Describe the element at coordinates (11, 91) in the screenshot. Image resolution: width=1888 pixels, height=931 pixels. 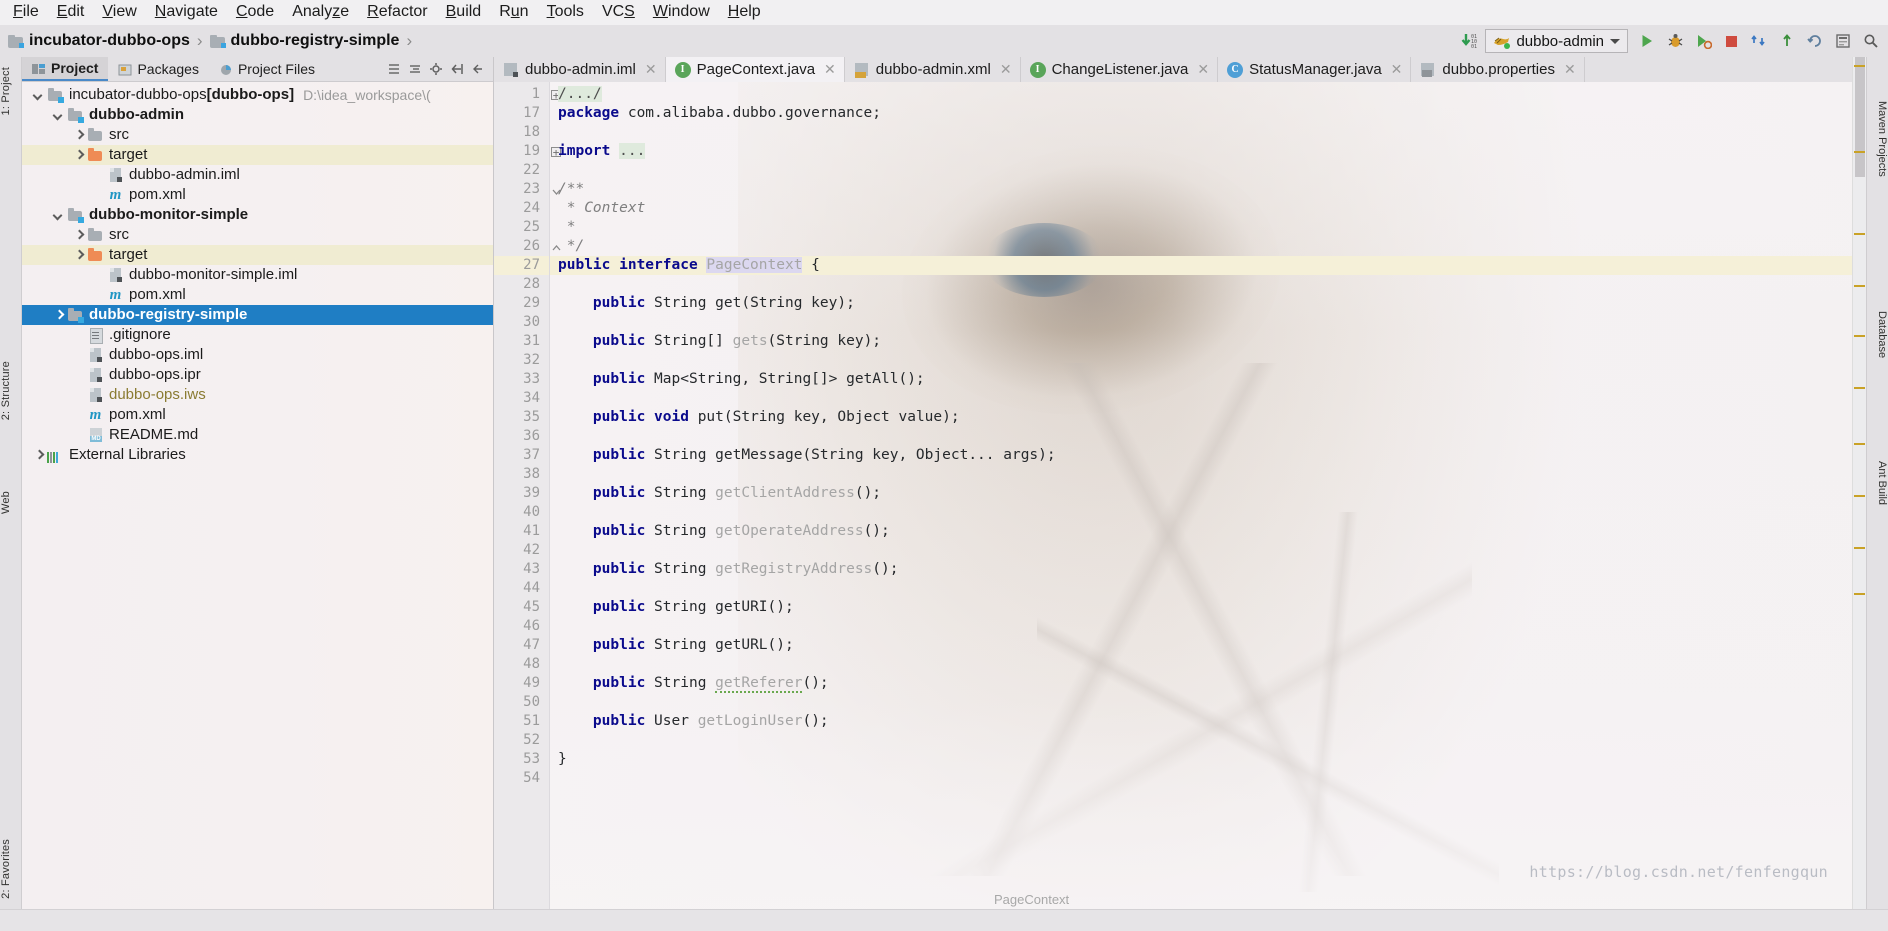
I see `strip-tab-project: 1: Project` at that location.